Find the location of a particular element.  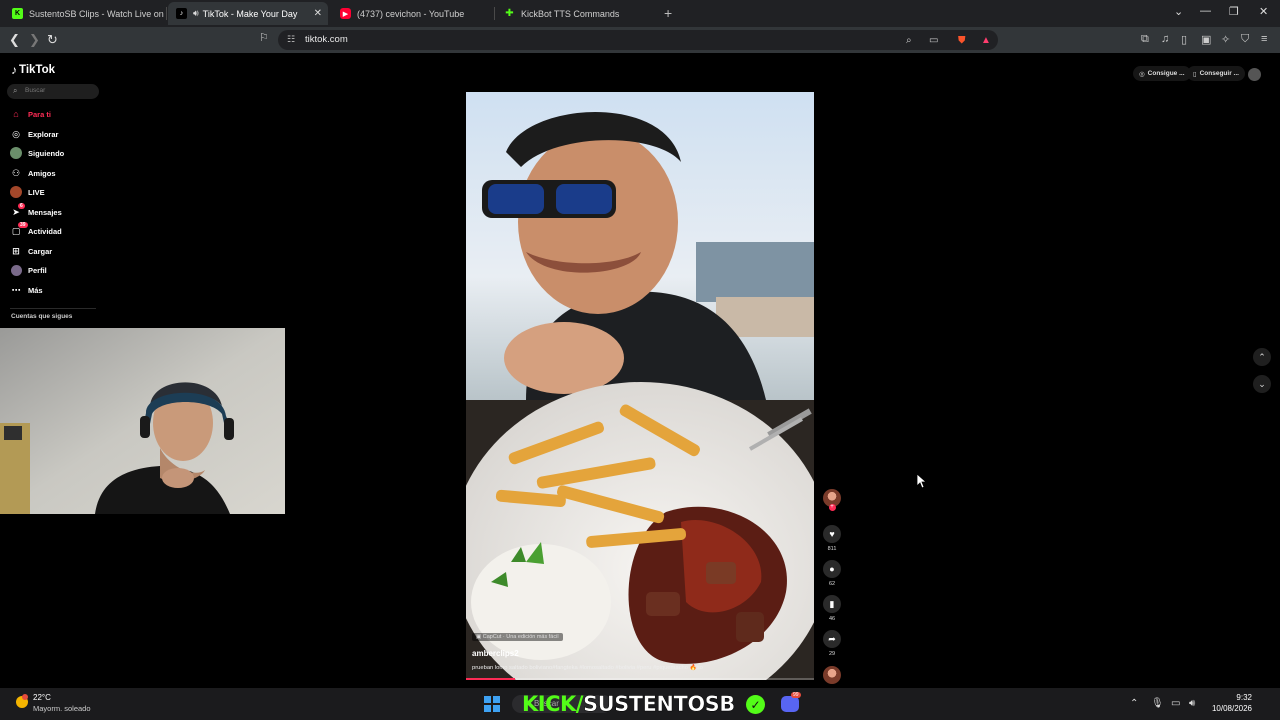

activity-badge: 39 is located at coordinates (23, 225).